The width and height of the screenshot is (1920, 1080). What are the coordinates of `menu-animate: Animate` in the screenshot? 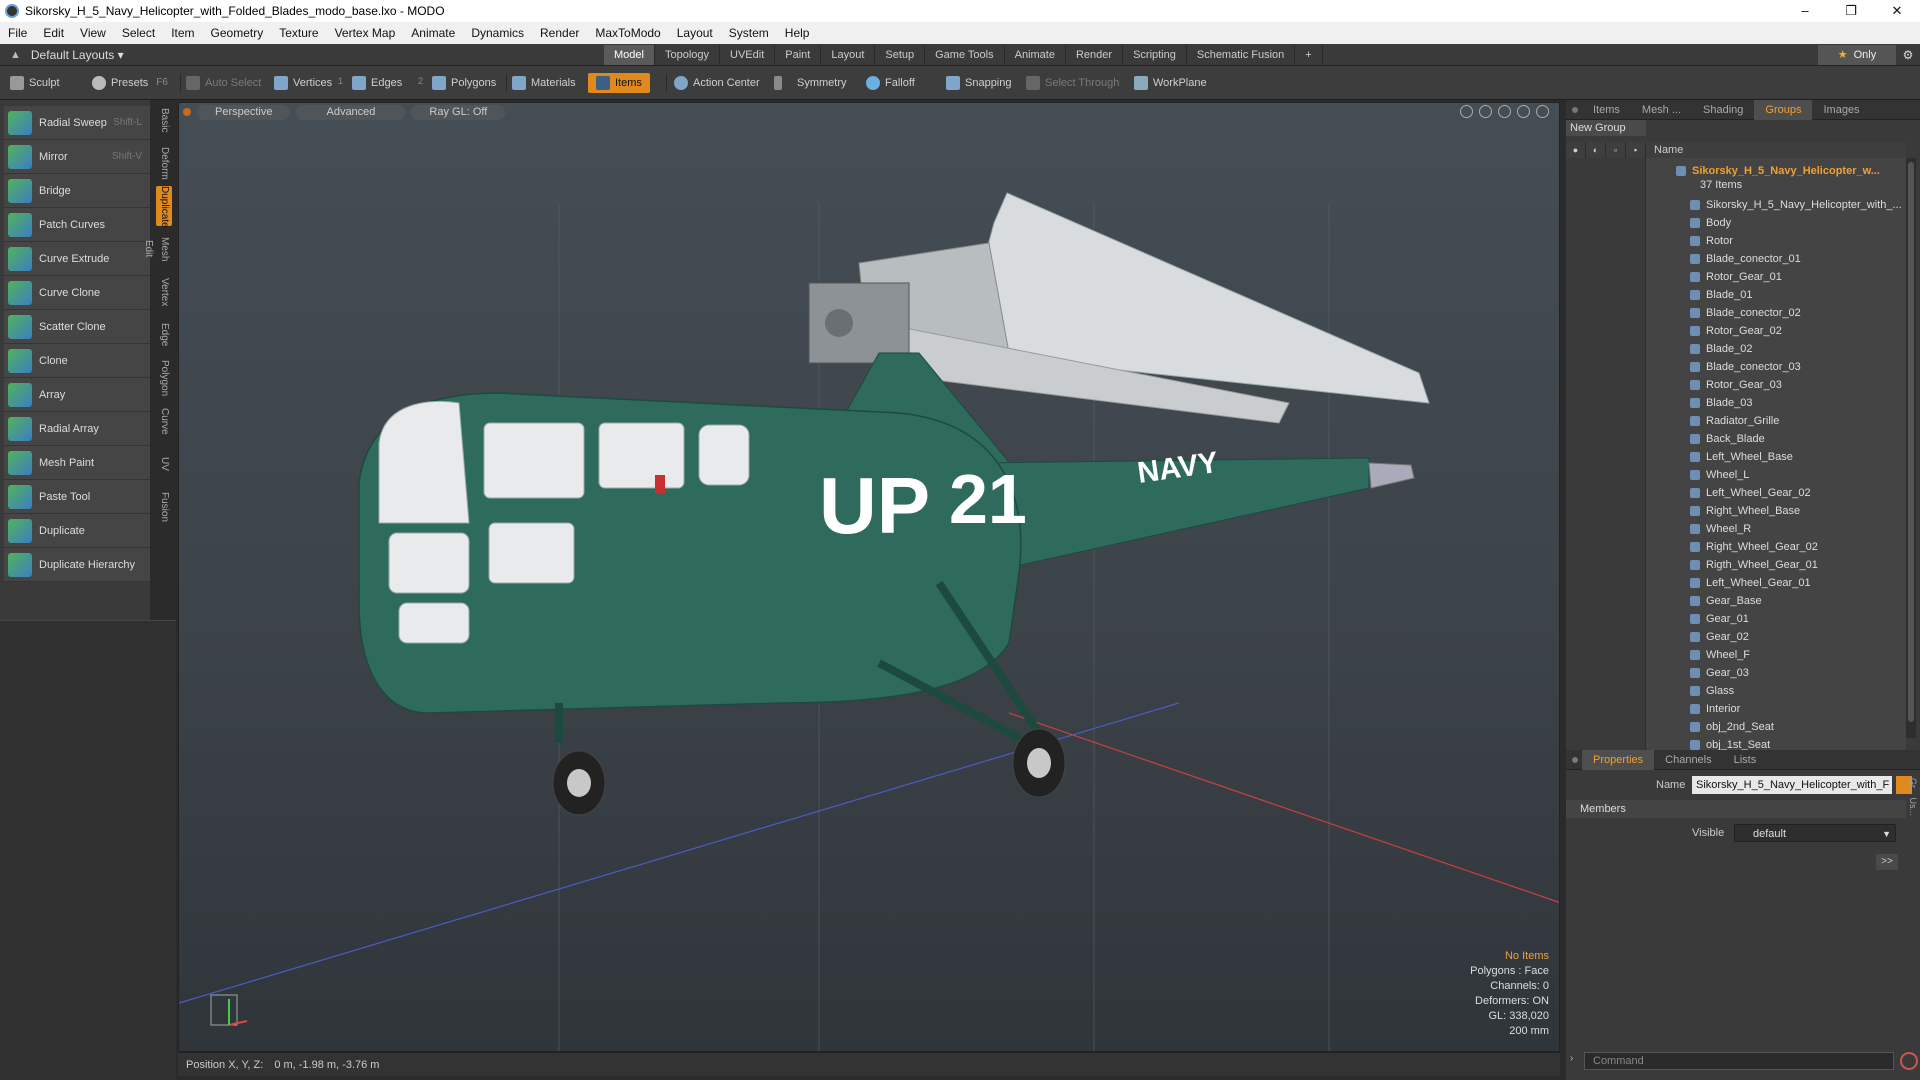 It's located at (433, 33).